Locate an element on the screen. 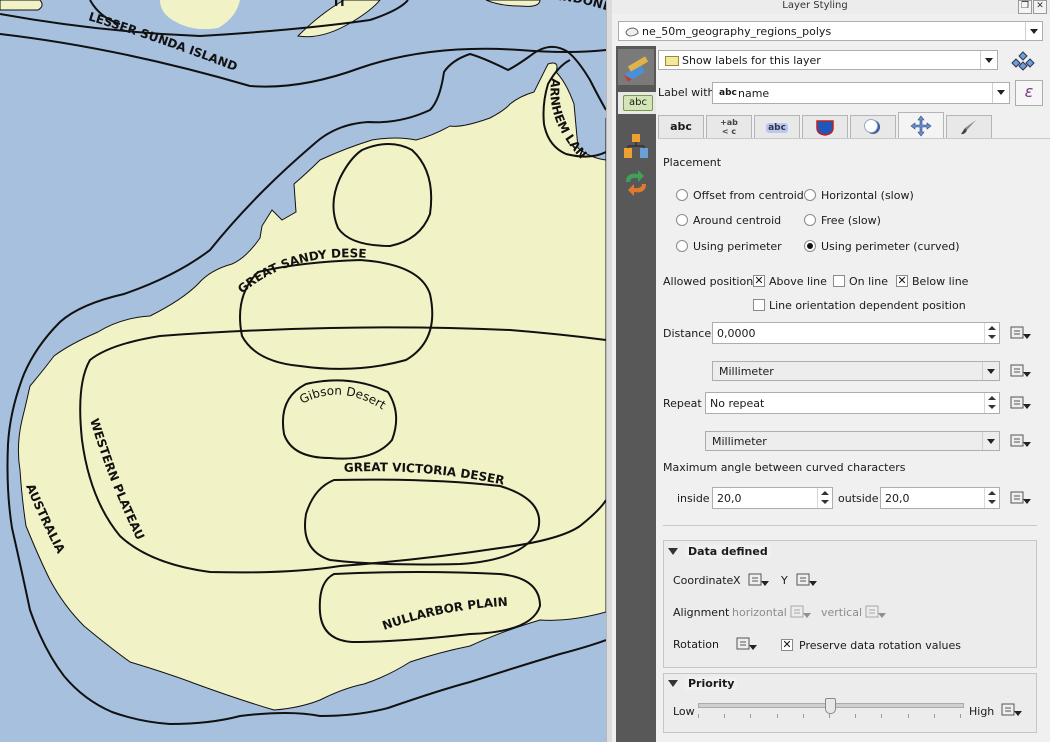  inside-angle-value: 20,0 is located at coordinates (729, 498).